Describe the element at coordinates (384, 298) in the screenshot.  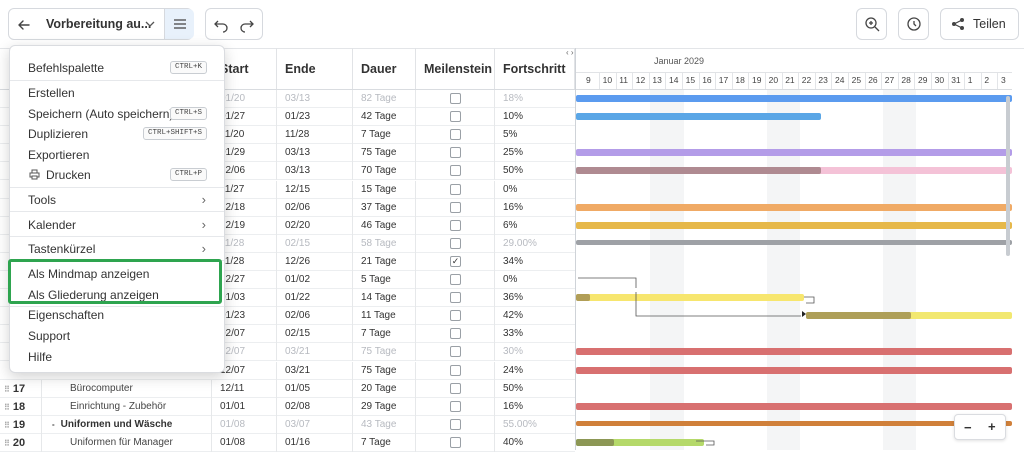
I see `duration-cell: 14 Tage` at that location.